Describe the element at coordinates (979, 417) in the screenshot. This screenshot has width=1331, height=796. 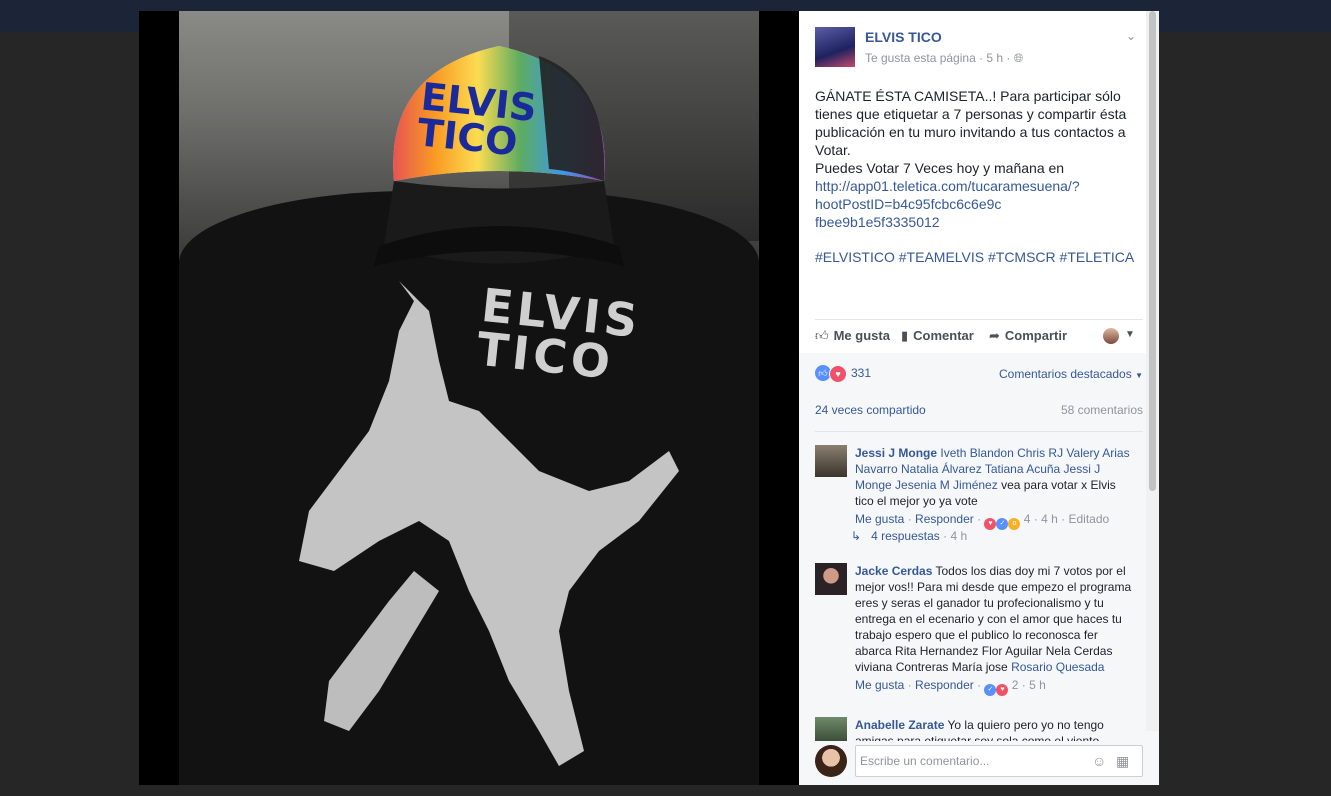
I see `share-comment-counts: 24 veces compartido 58 comentarios` at that location.